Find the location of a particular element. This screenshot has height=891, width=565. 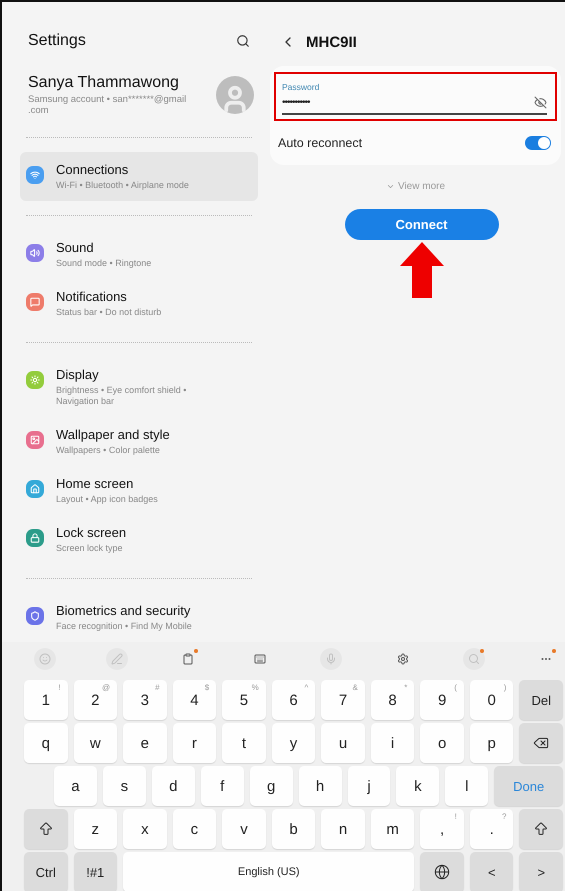

keyboard-key: i is located at coordinates (392, 743).